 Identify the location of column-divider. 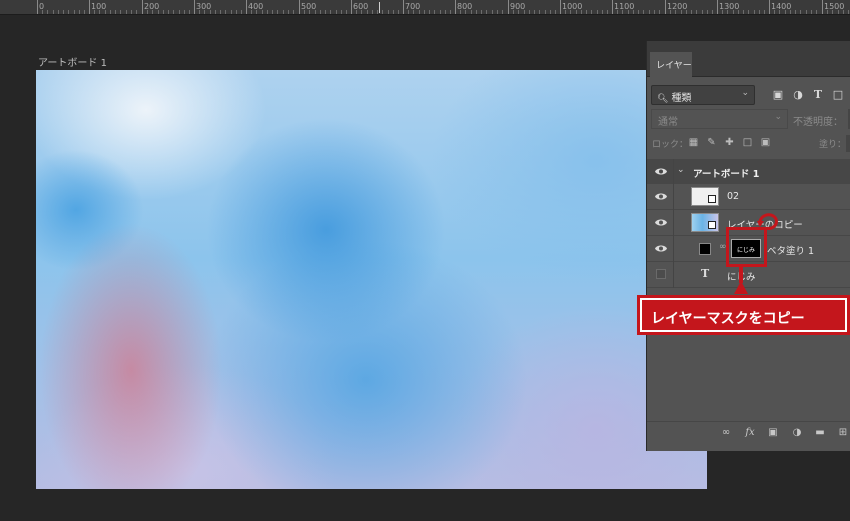
(673, 172).